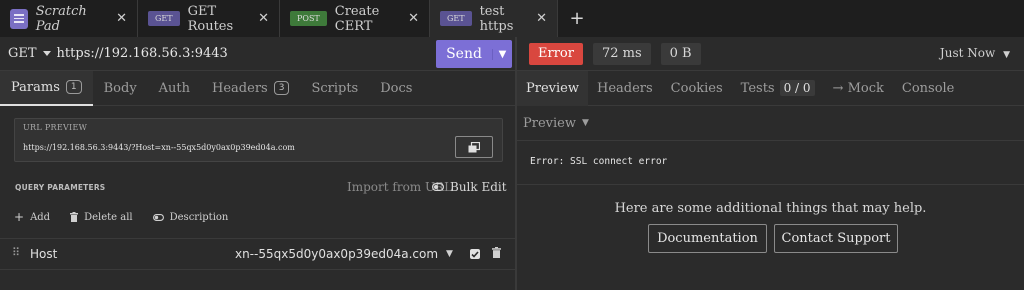 The image size is (1024, 290). I want to click on tab-label: Scratch Pad, so click(61, 18).